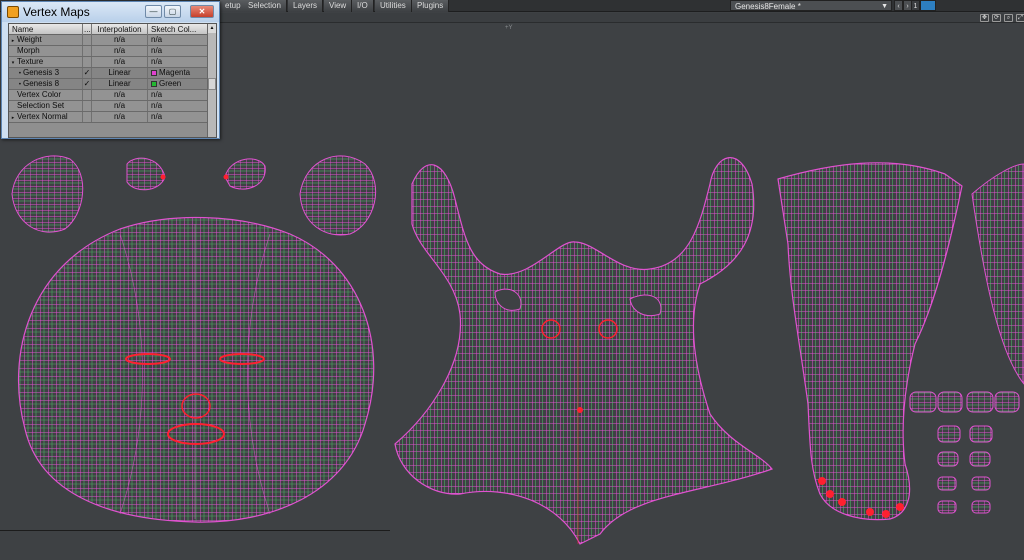 The width and height of the screenshot is (1024, 560). What do you see at coordinates (928, 5) in the screenshot?
I see `current-layer-indicator` at bounding box center [928, 5].